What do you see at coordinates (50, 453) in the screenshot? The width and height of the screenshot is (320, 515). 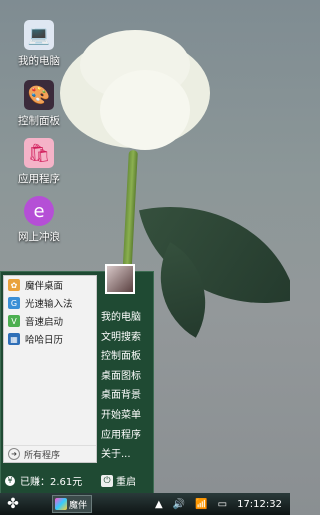 I see `all-programs-button: ➜ 所有程序` at bounding box center [50, 453].